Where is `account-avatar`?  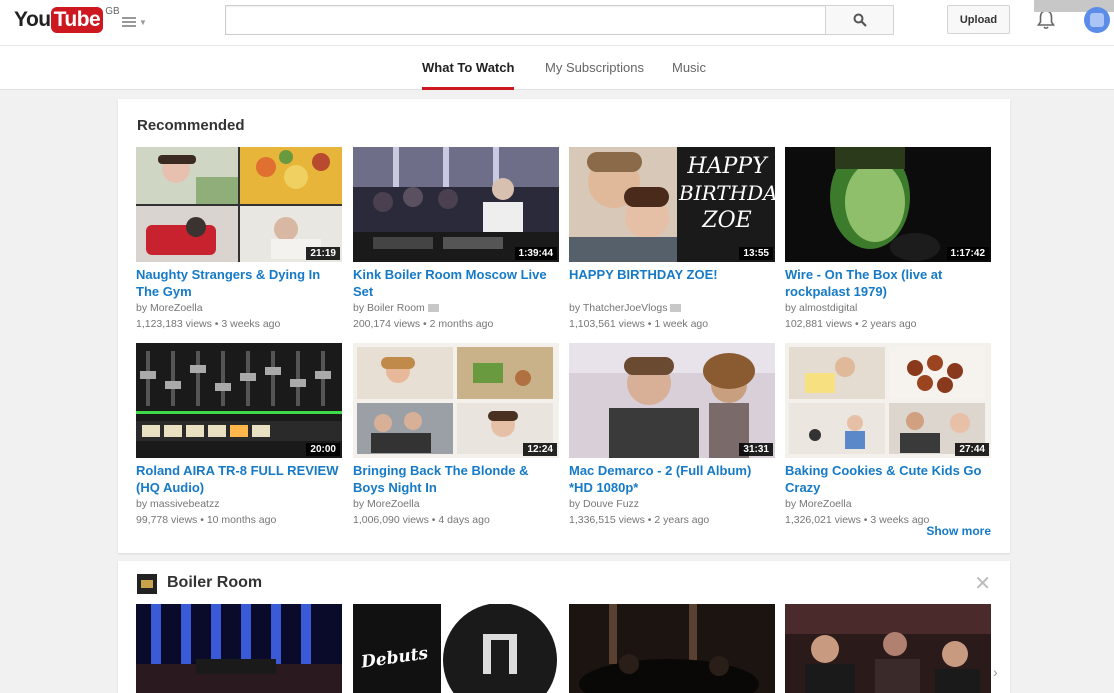
account-avatar is located at coordinates (1097, 20).